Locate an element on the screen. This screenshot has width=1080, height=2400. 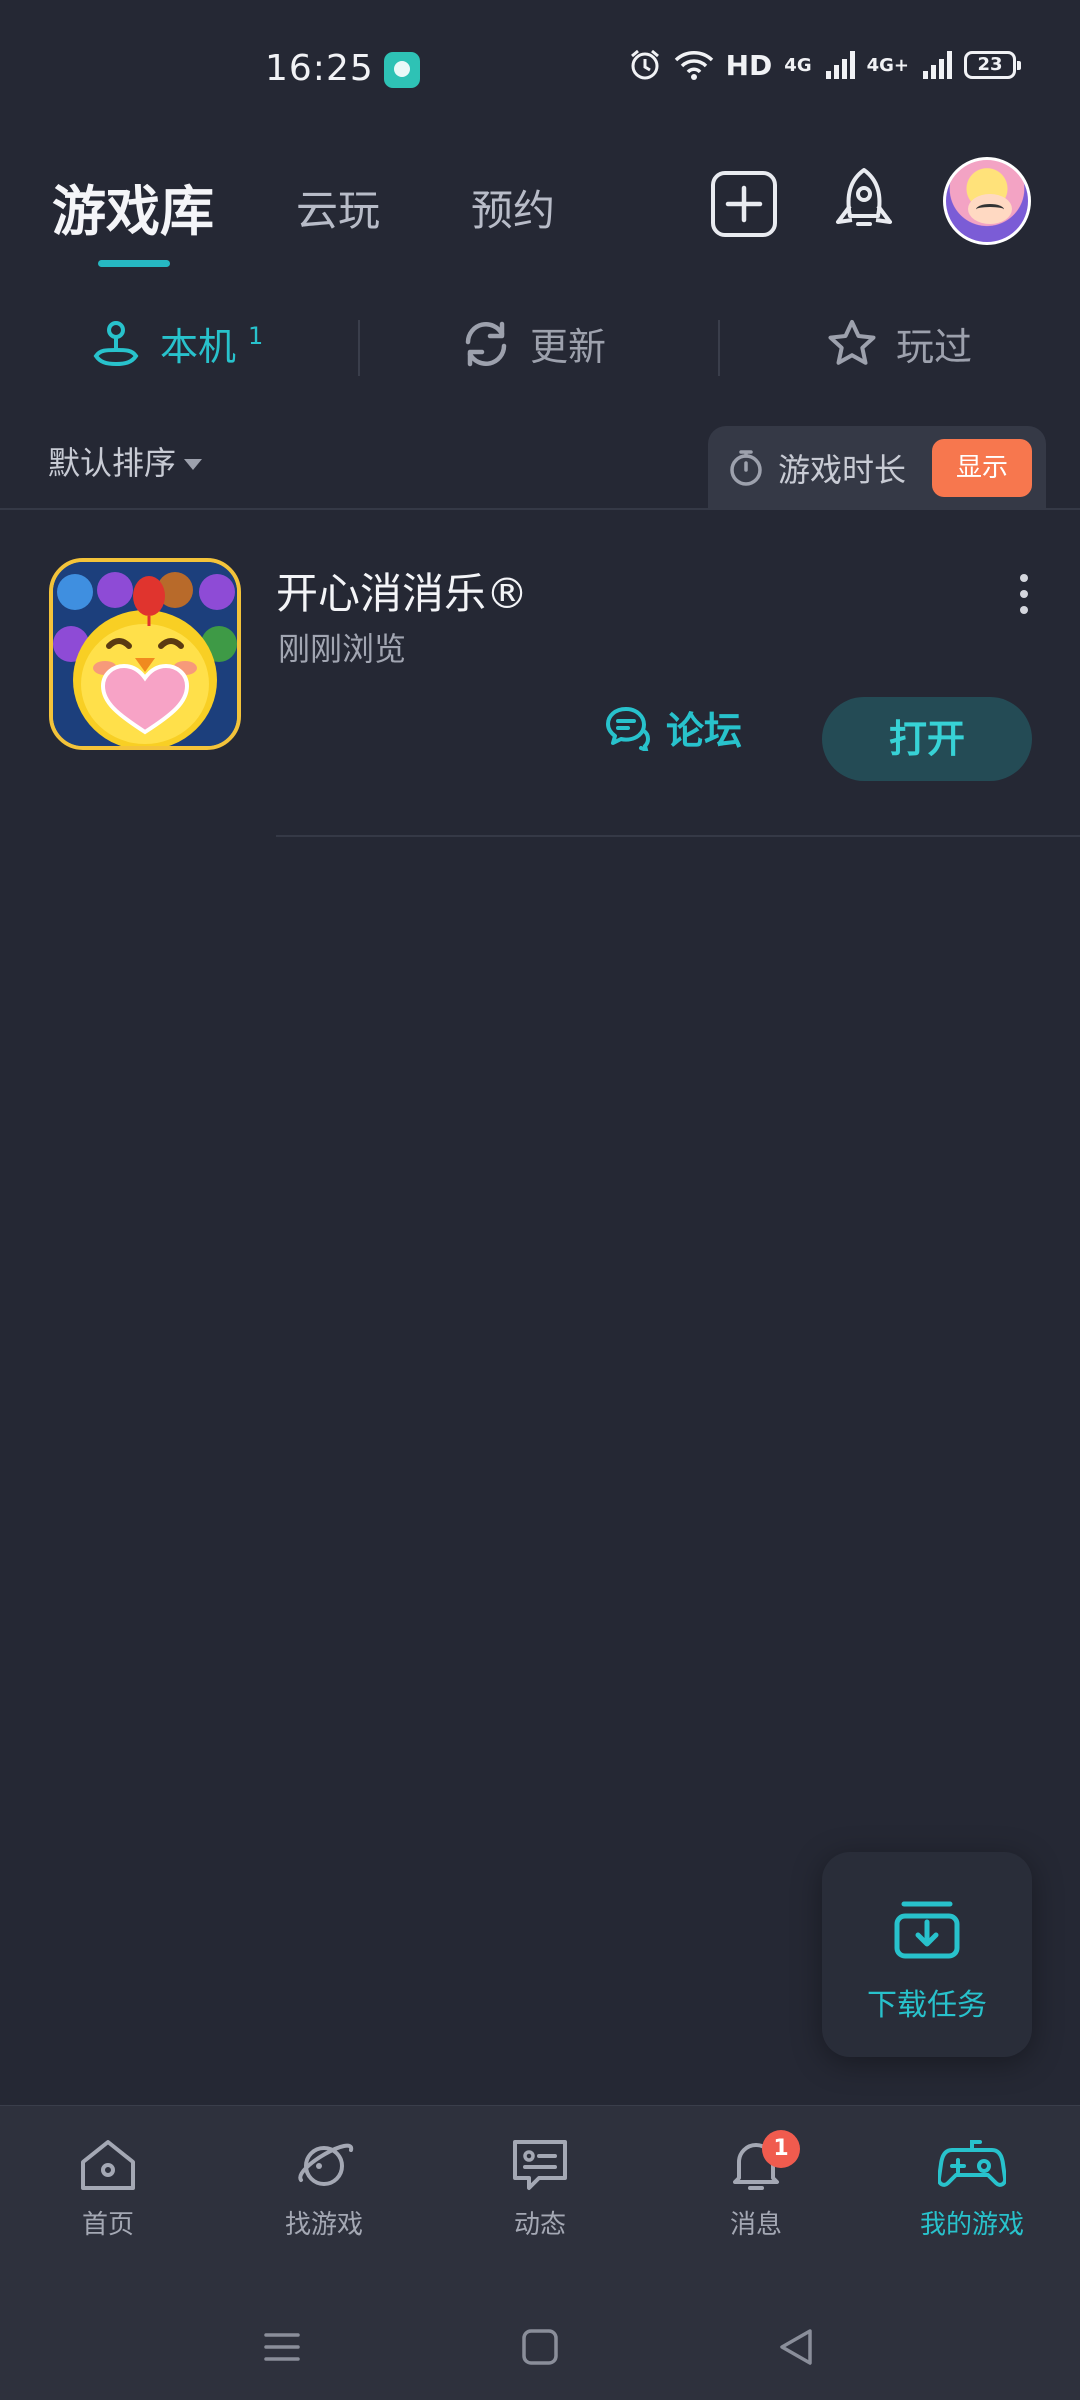
joystick-icon is located at coordinates (116, 343).